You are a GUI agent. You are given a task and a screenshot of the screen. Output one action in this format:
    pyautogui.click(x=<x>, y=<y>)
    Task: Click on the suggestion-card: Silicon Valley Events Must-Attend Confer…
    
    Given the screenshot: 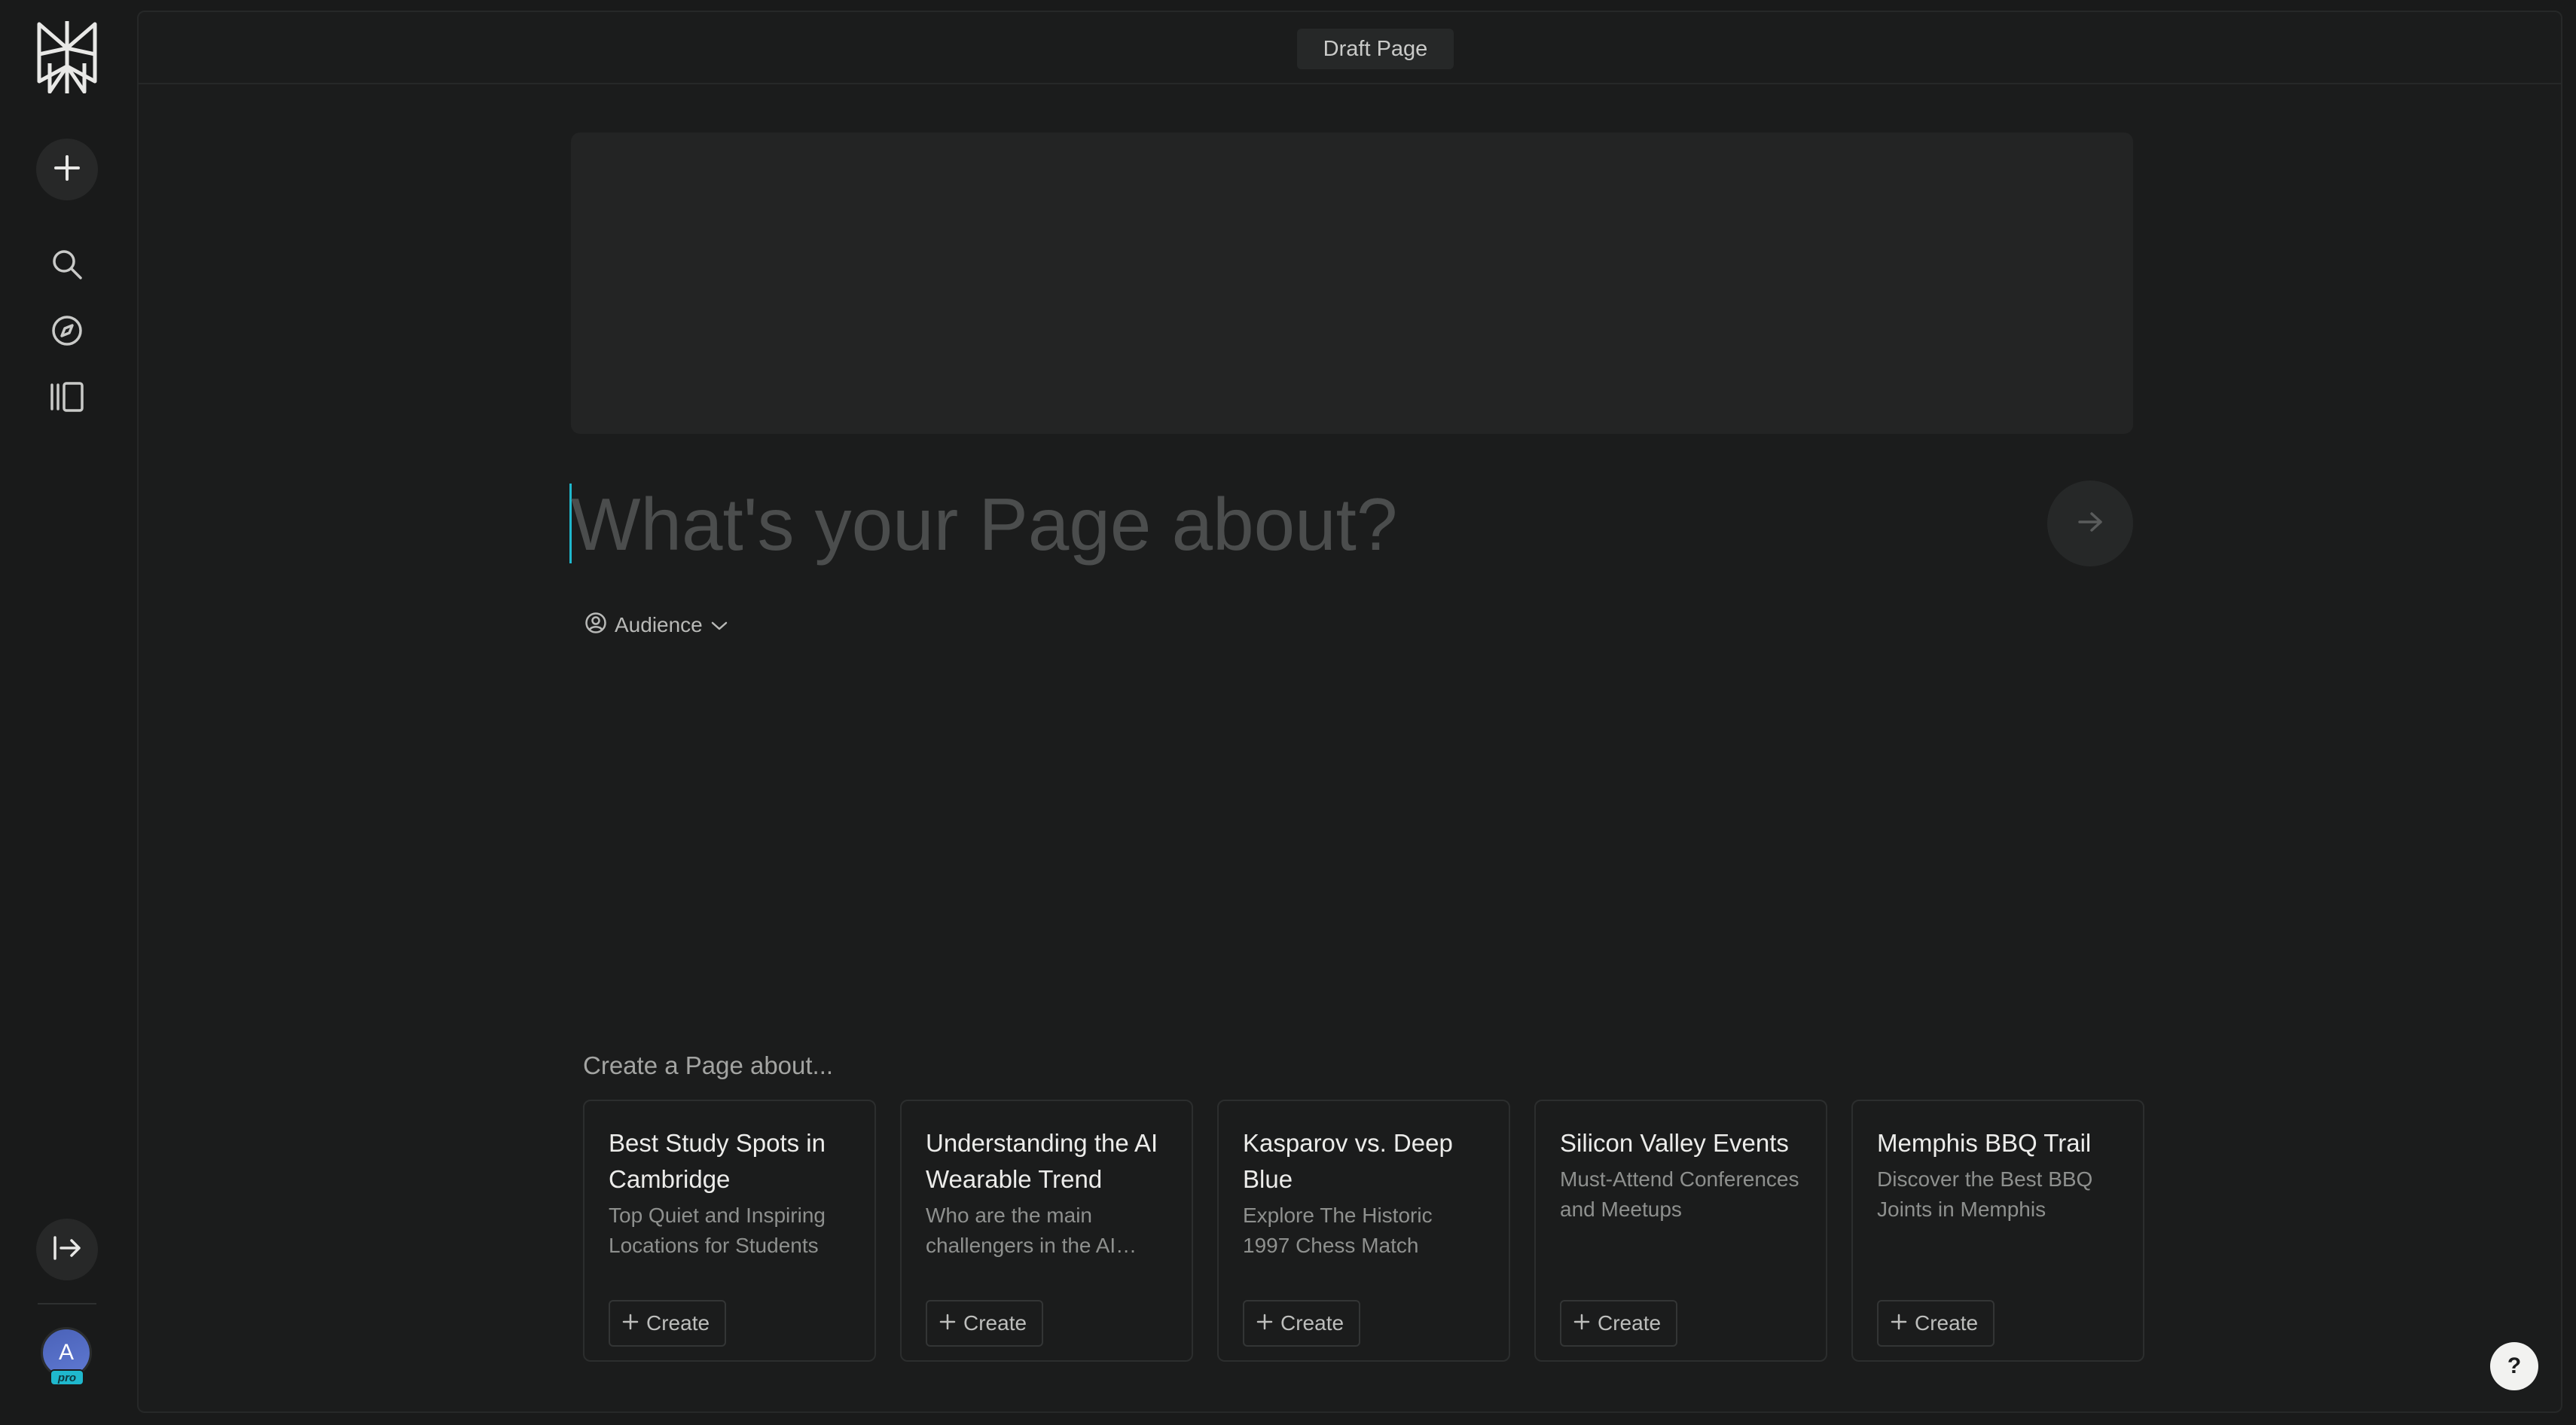 What is the action you would take?
    pyautogui.click(x=1681, y=1231)
    